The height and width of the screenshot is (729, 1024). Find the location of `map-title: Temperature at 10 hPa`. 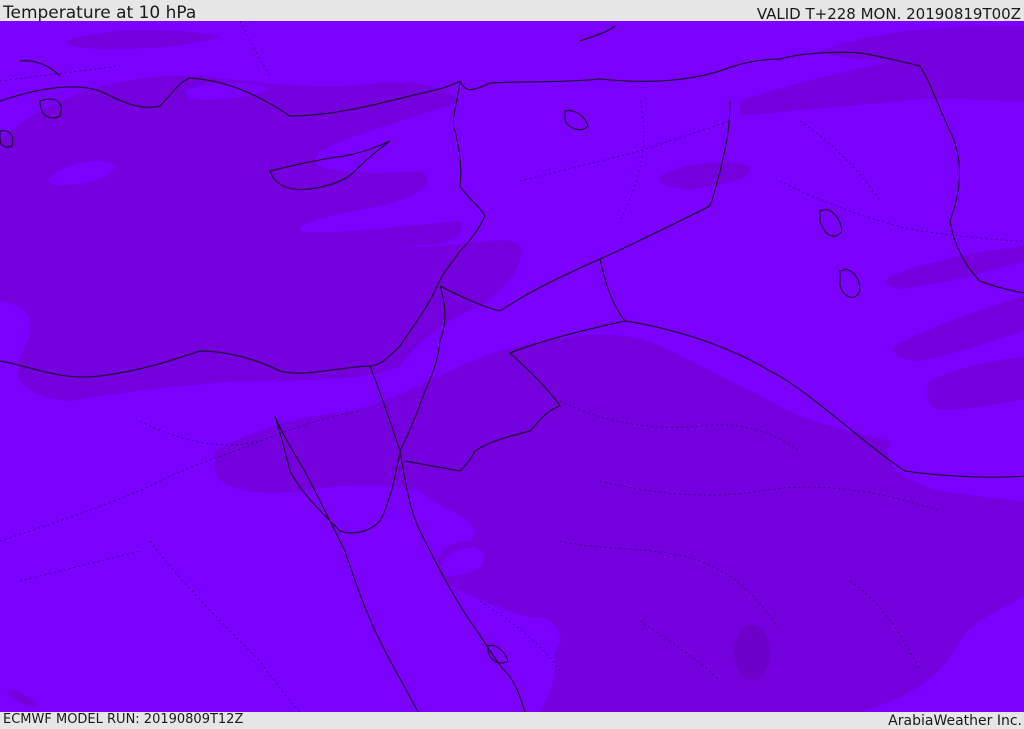

map-title: Temperature at 10 hPa is located at coordinates (100, 13).